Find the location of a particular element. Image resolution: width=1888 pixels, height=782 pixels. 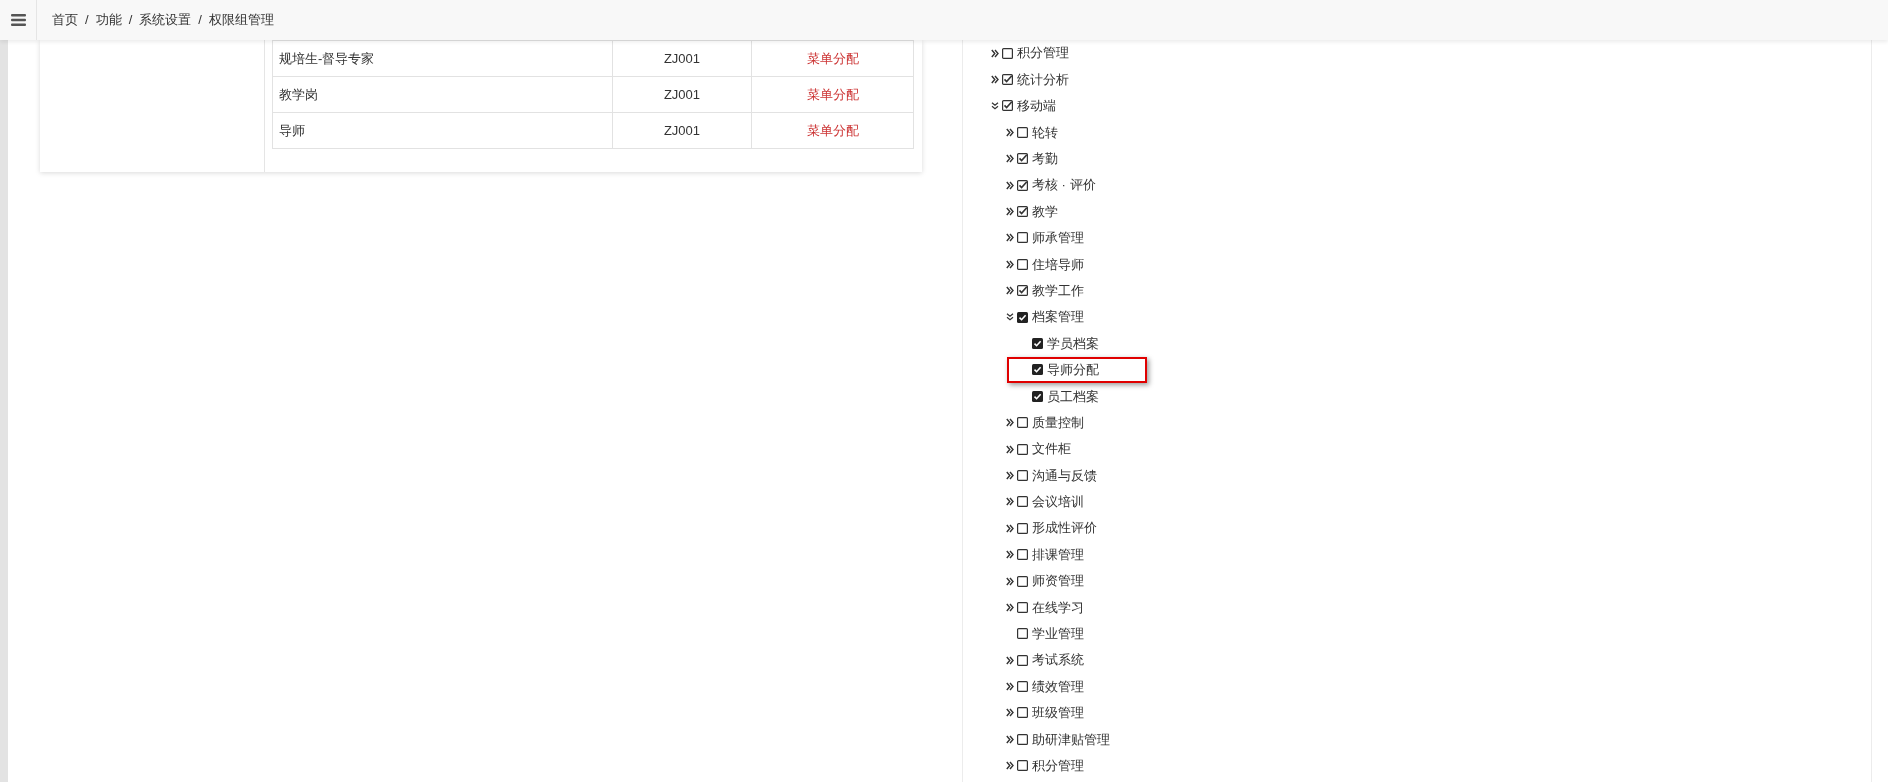

breadcrumb-link: 权限组管理 is located at coordinates (241, 20).